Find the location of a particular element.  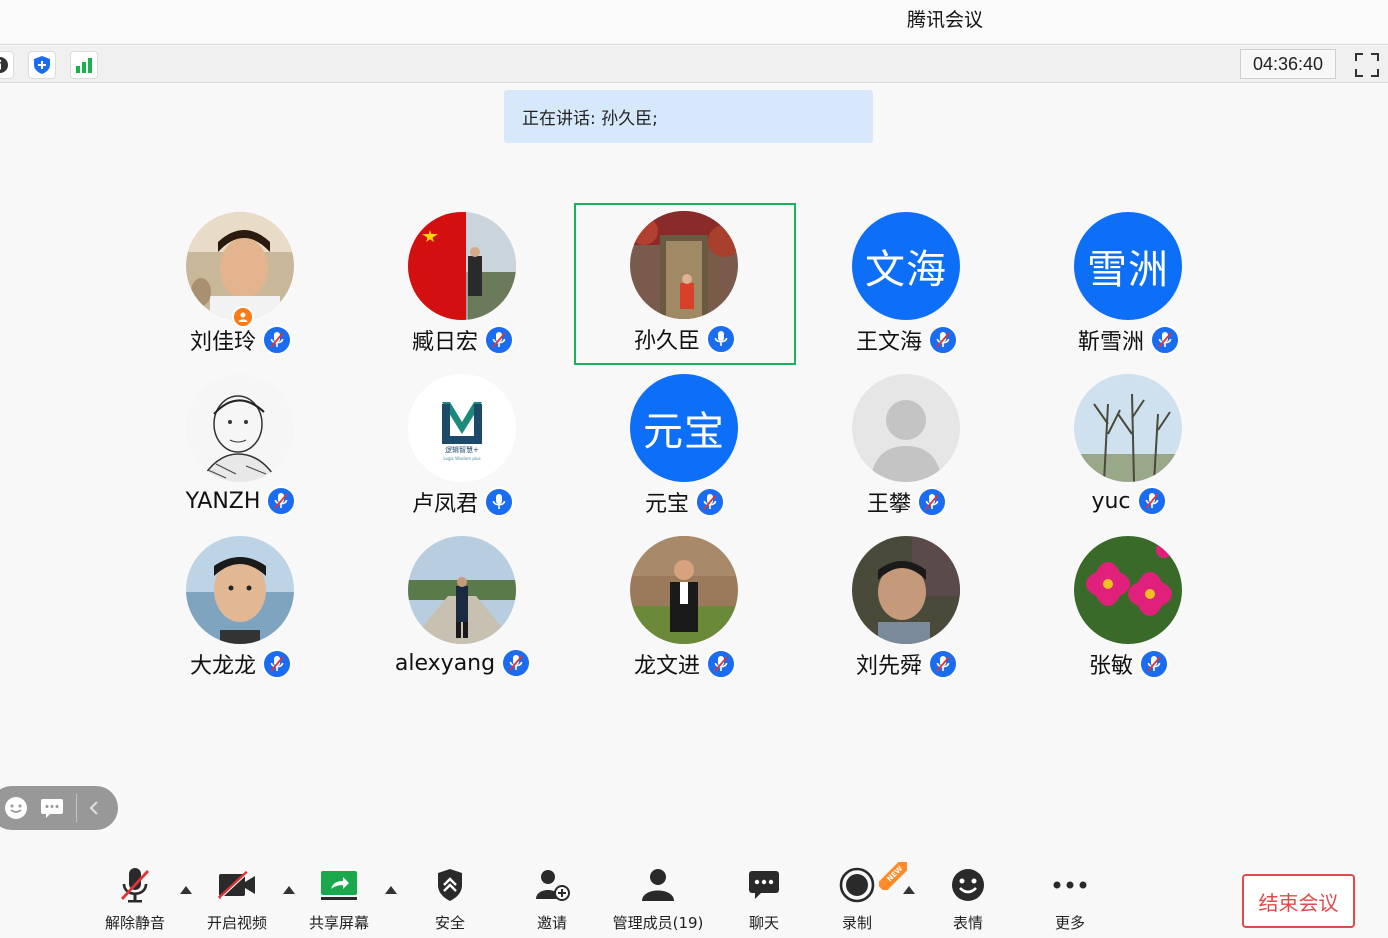

participant-name: 元宝 is located at coordinates (666, 504).